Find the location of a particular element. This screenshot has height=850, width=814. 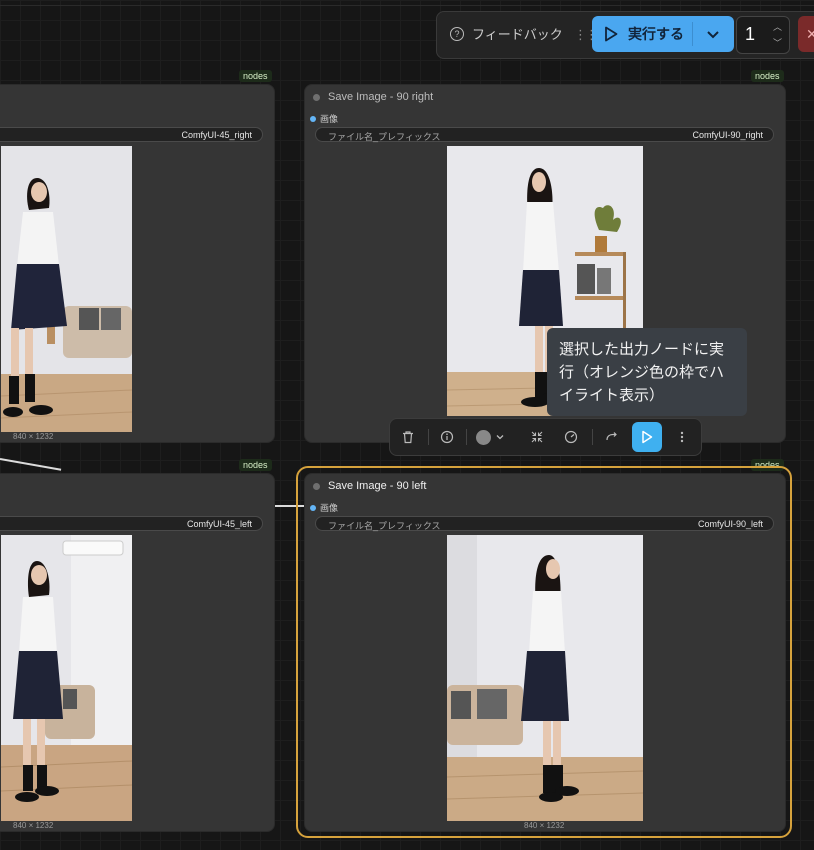

filename-prefix-field: ファイル名_プレフィックス ComfyUI-90_right is located at coordinates (544, 134).